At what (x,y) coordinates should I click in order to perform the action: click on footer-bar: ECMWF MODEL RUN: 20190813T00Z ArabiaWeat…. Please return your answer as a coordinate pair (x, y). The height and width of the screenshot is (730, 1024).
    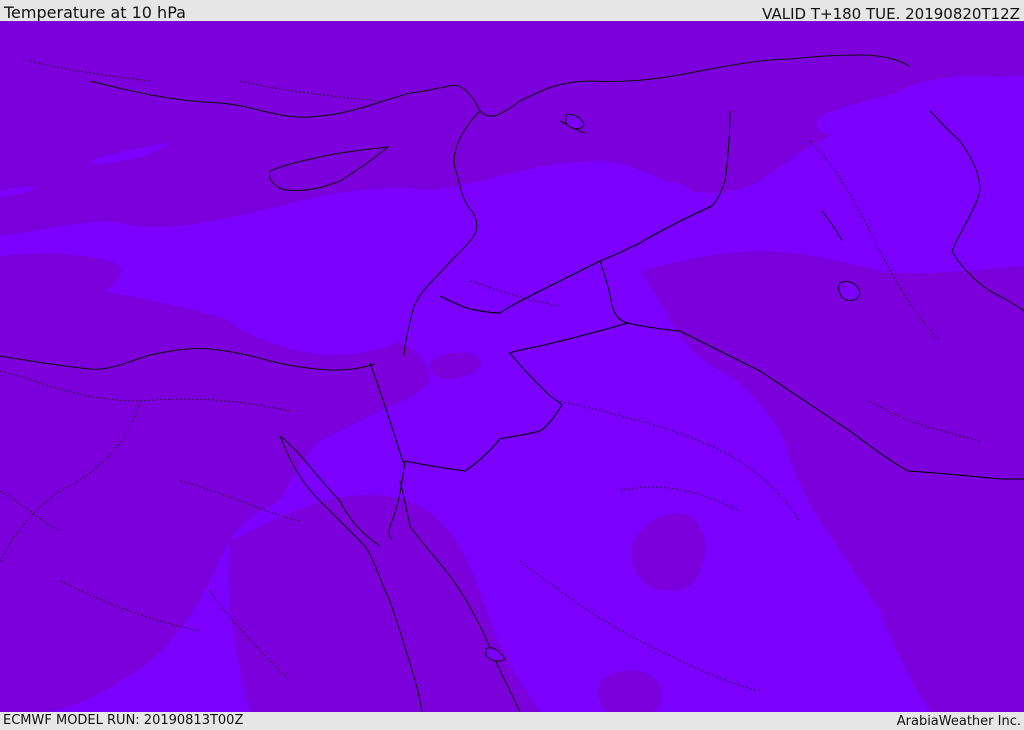
    Looking at the image, I should click on (512, 720).